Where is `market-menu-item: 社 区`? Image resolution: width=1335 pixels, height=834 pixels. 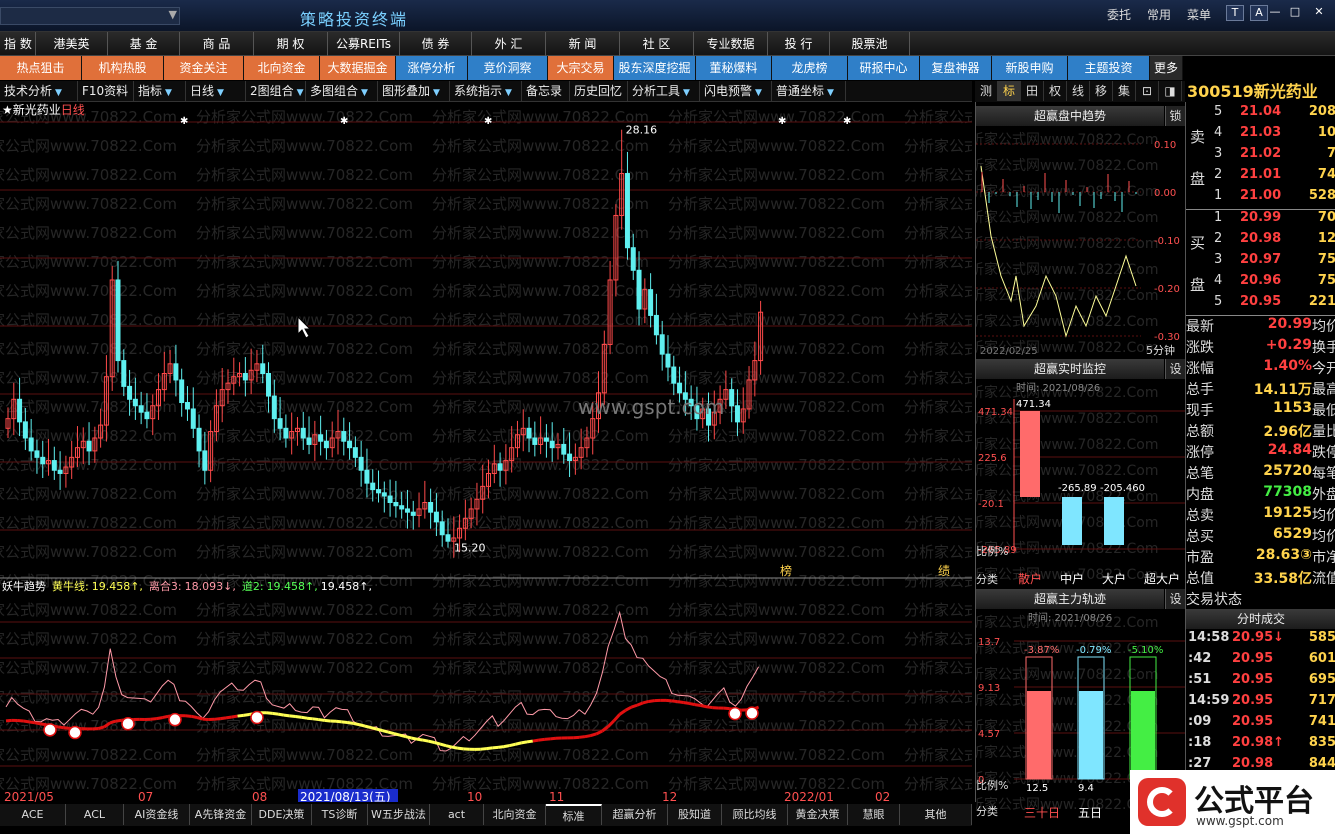 market-menu-item: 社 区 is located at coordinates (657, 44).